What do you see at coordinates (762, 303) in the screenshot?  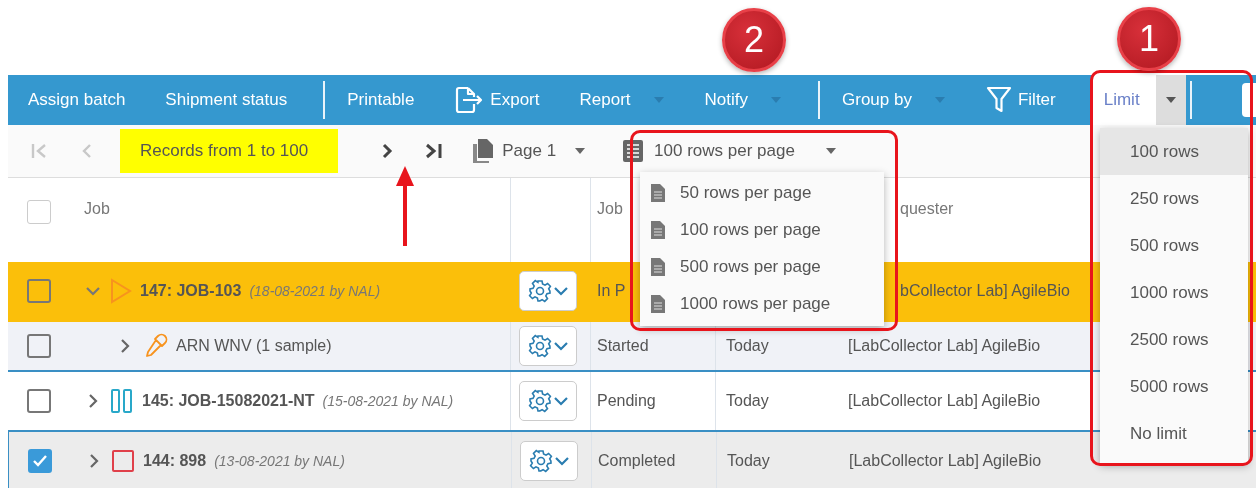 I see `menu-item: 1000 rows per page` at bounding box center [762, 303].